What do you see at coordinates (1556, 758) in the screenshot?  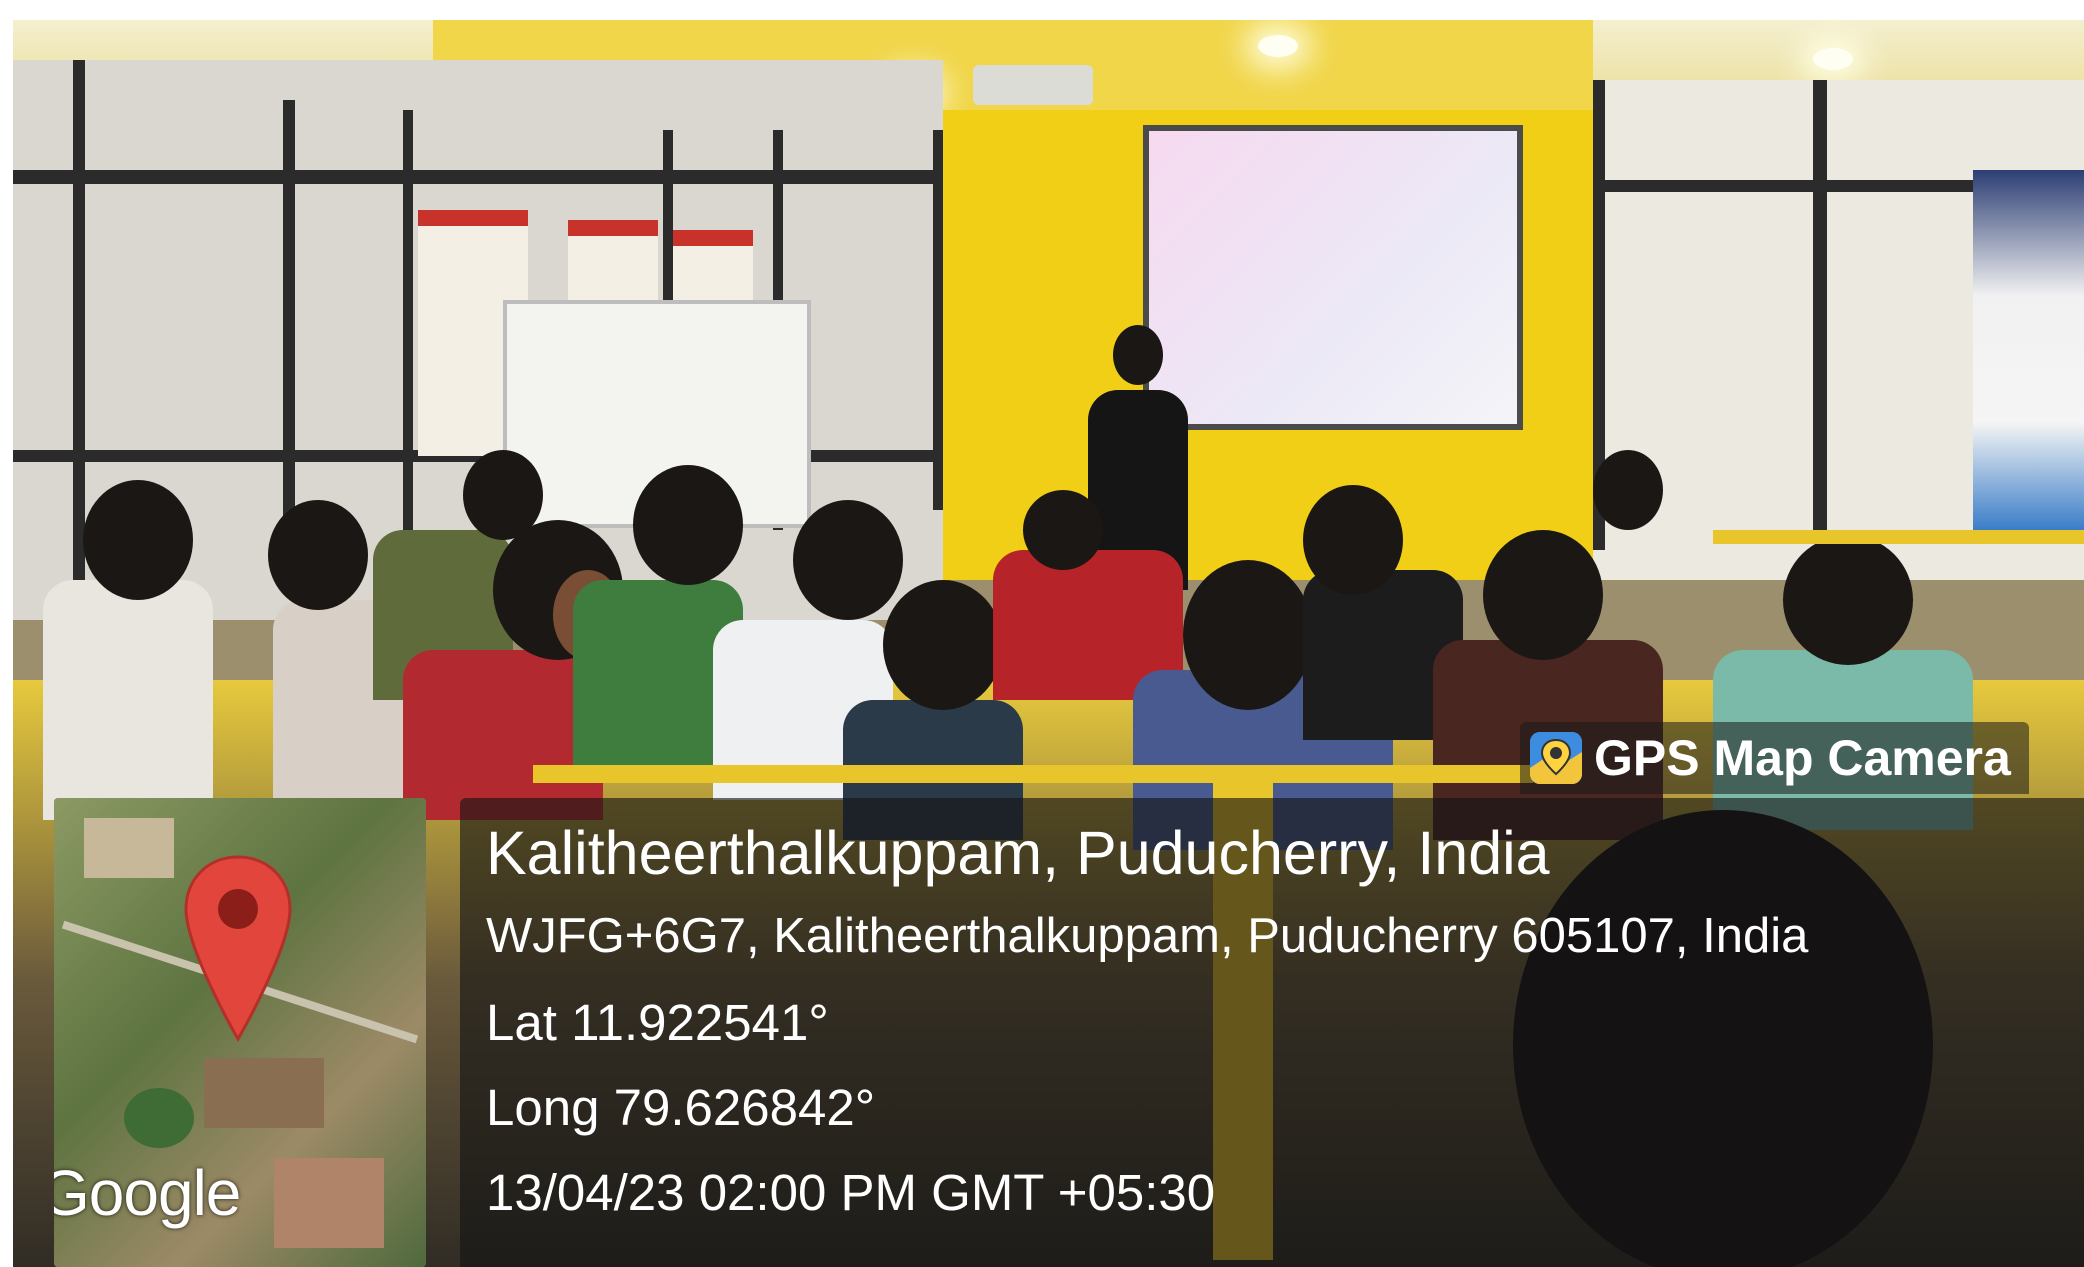 I see `map-camera-app-icon` at bounding box center [1556, 758].